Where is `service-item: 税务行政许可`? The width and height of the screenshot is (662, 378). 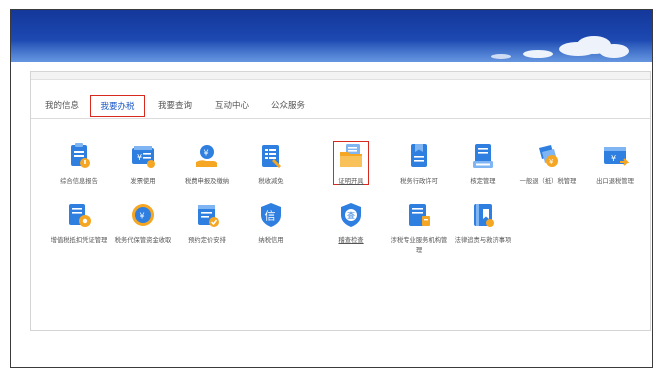
service-item: 税务行政许可 is located at coordinates (419, 164).